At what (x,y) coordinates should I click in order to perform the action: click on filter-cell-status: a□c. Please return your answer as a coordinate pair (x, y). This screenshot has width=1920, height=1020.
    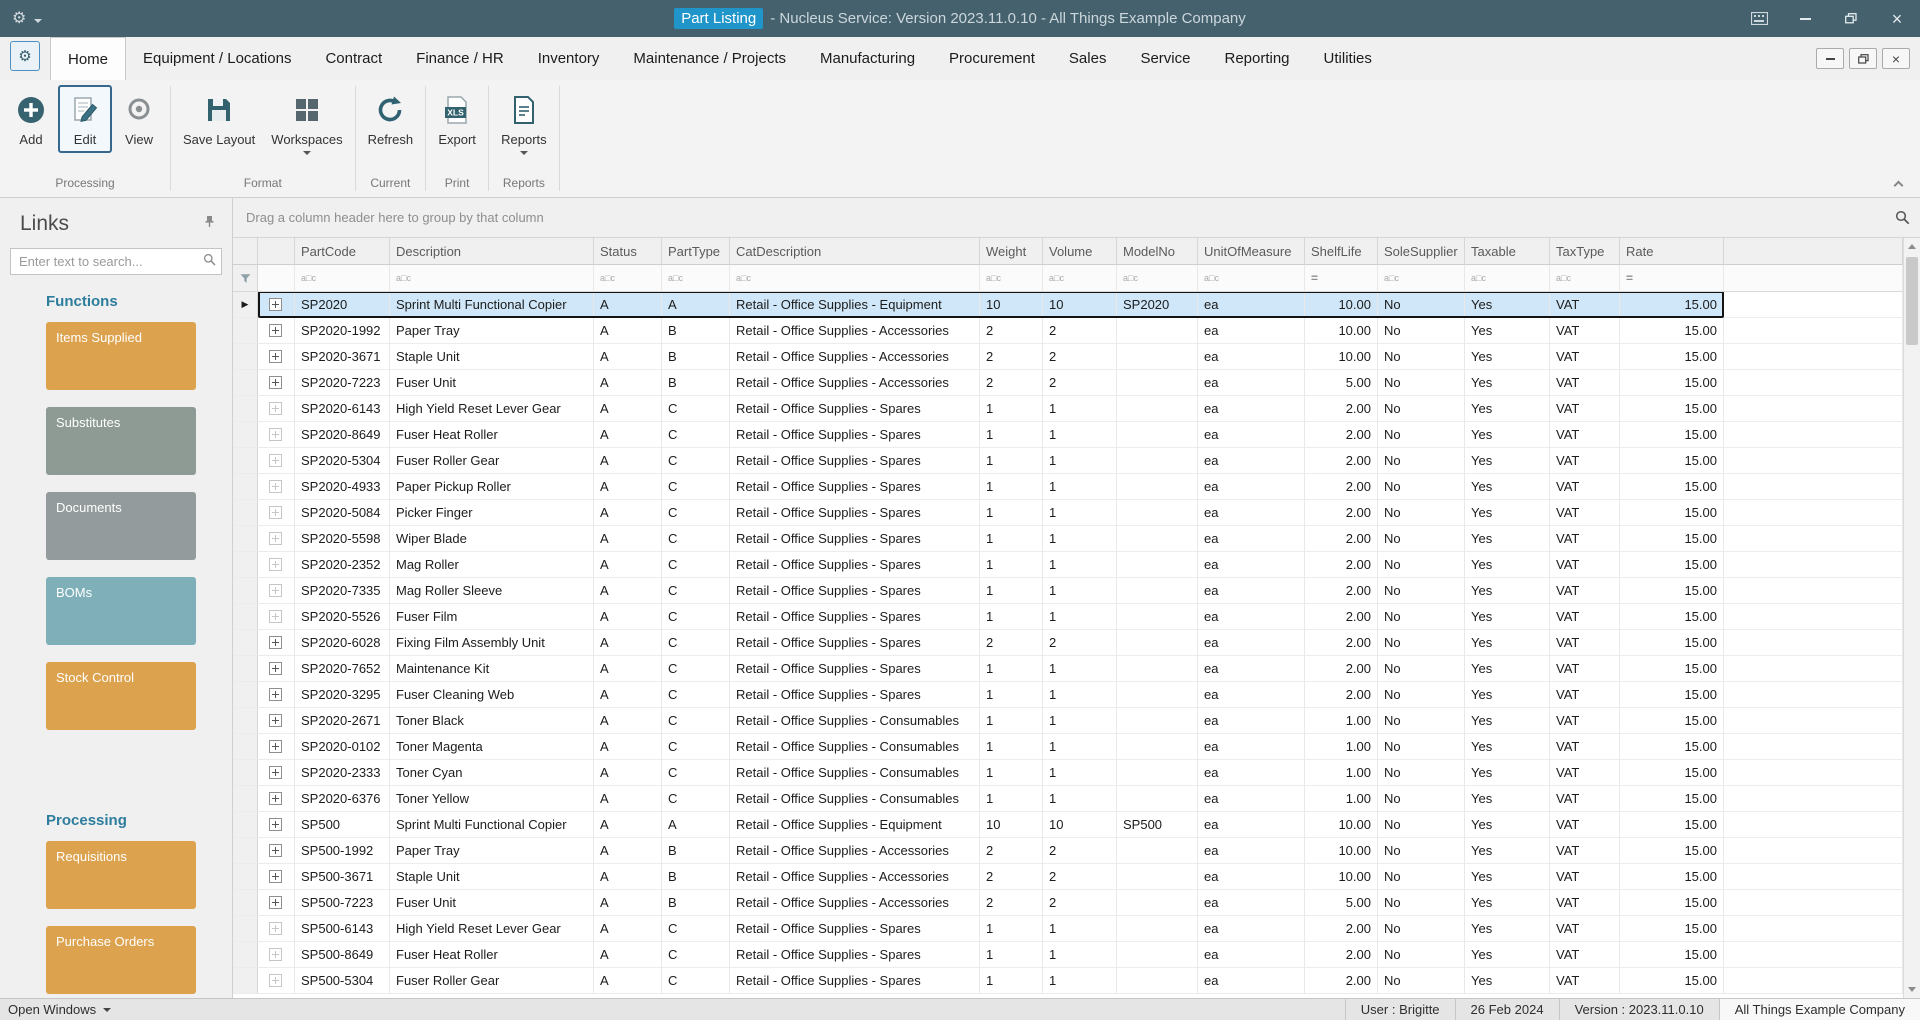
    Looking at the image, I should click on (628, 278).